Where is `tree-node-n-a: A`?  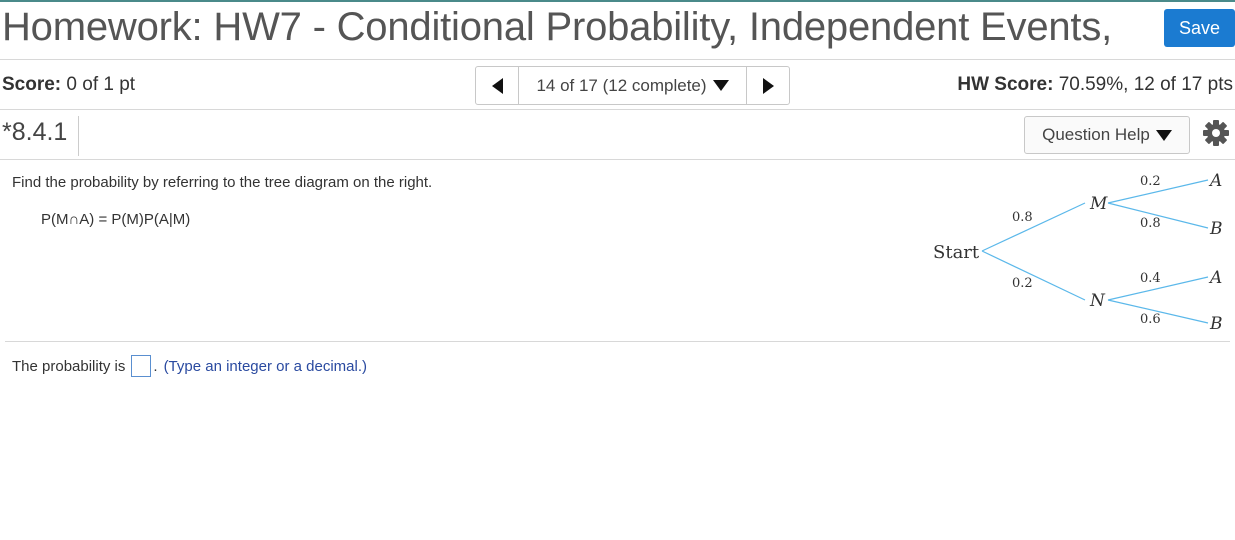 tree-node-n-a: A is located at coordinates (1215, 278).